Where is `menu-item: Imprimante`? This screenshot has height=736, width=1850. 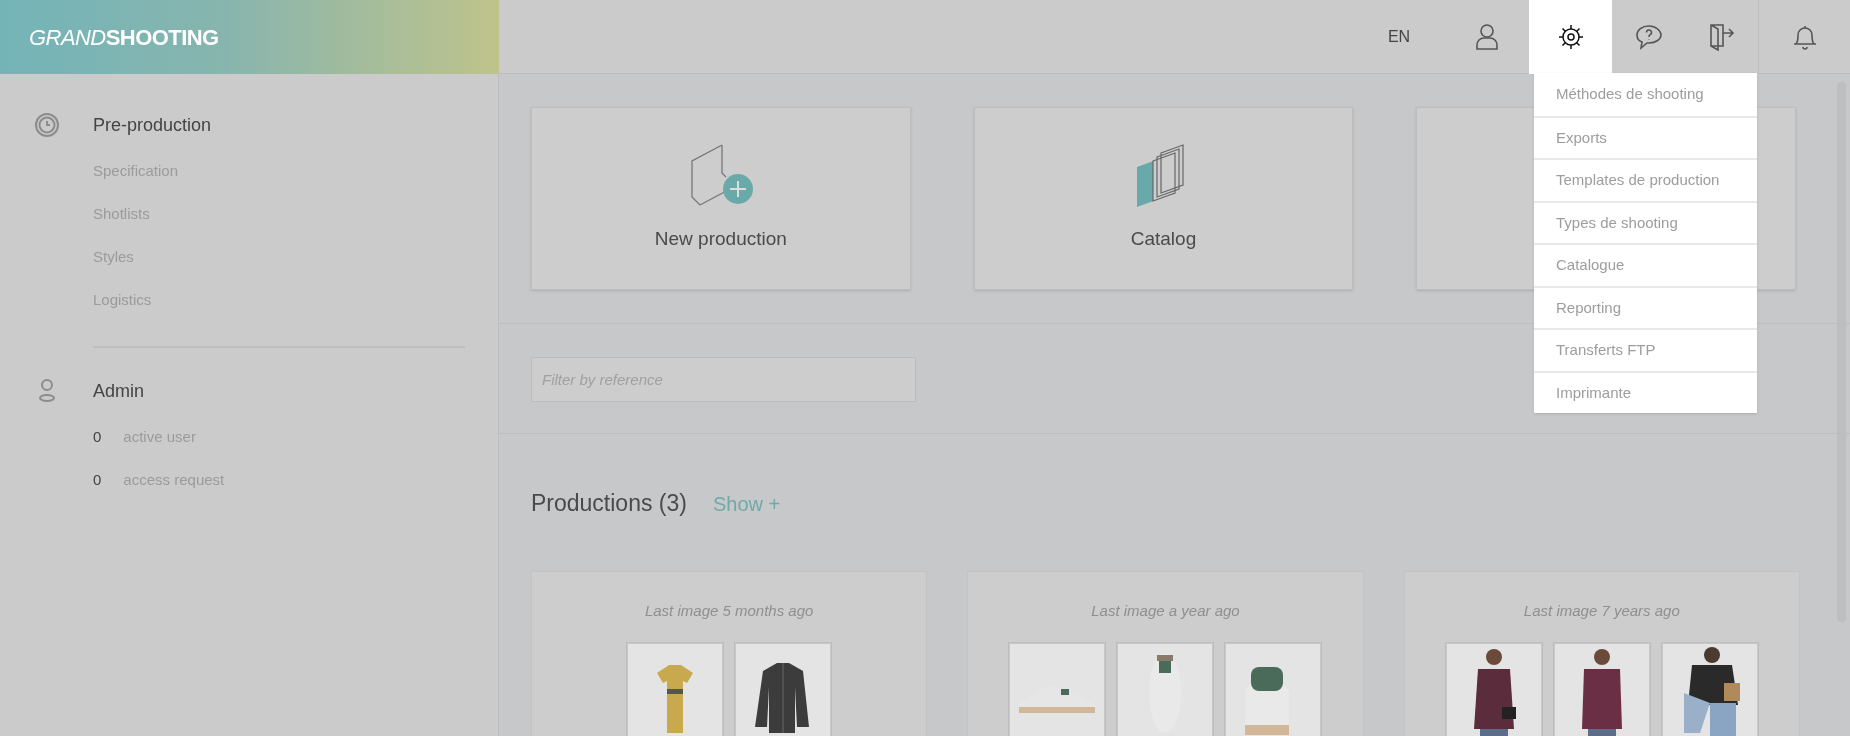 menu-item: Imprimante is located at coordinates (1645, 391).